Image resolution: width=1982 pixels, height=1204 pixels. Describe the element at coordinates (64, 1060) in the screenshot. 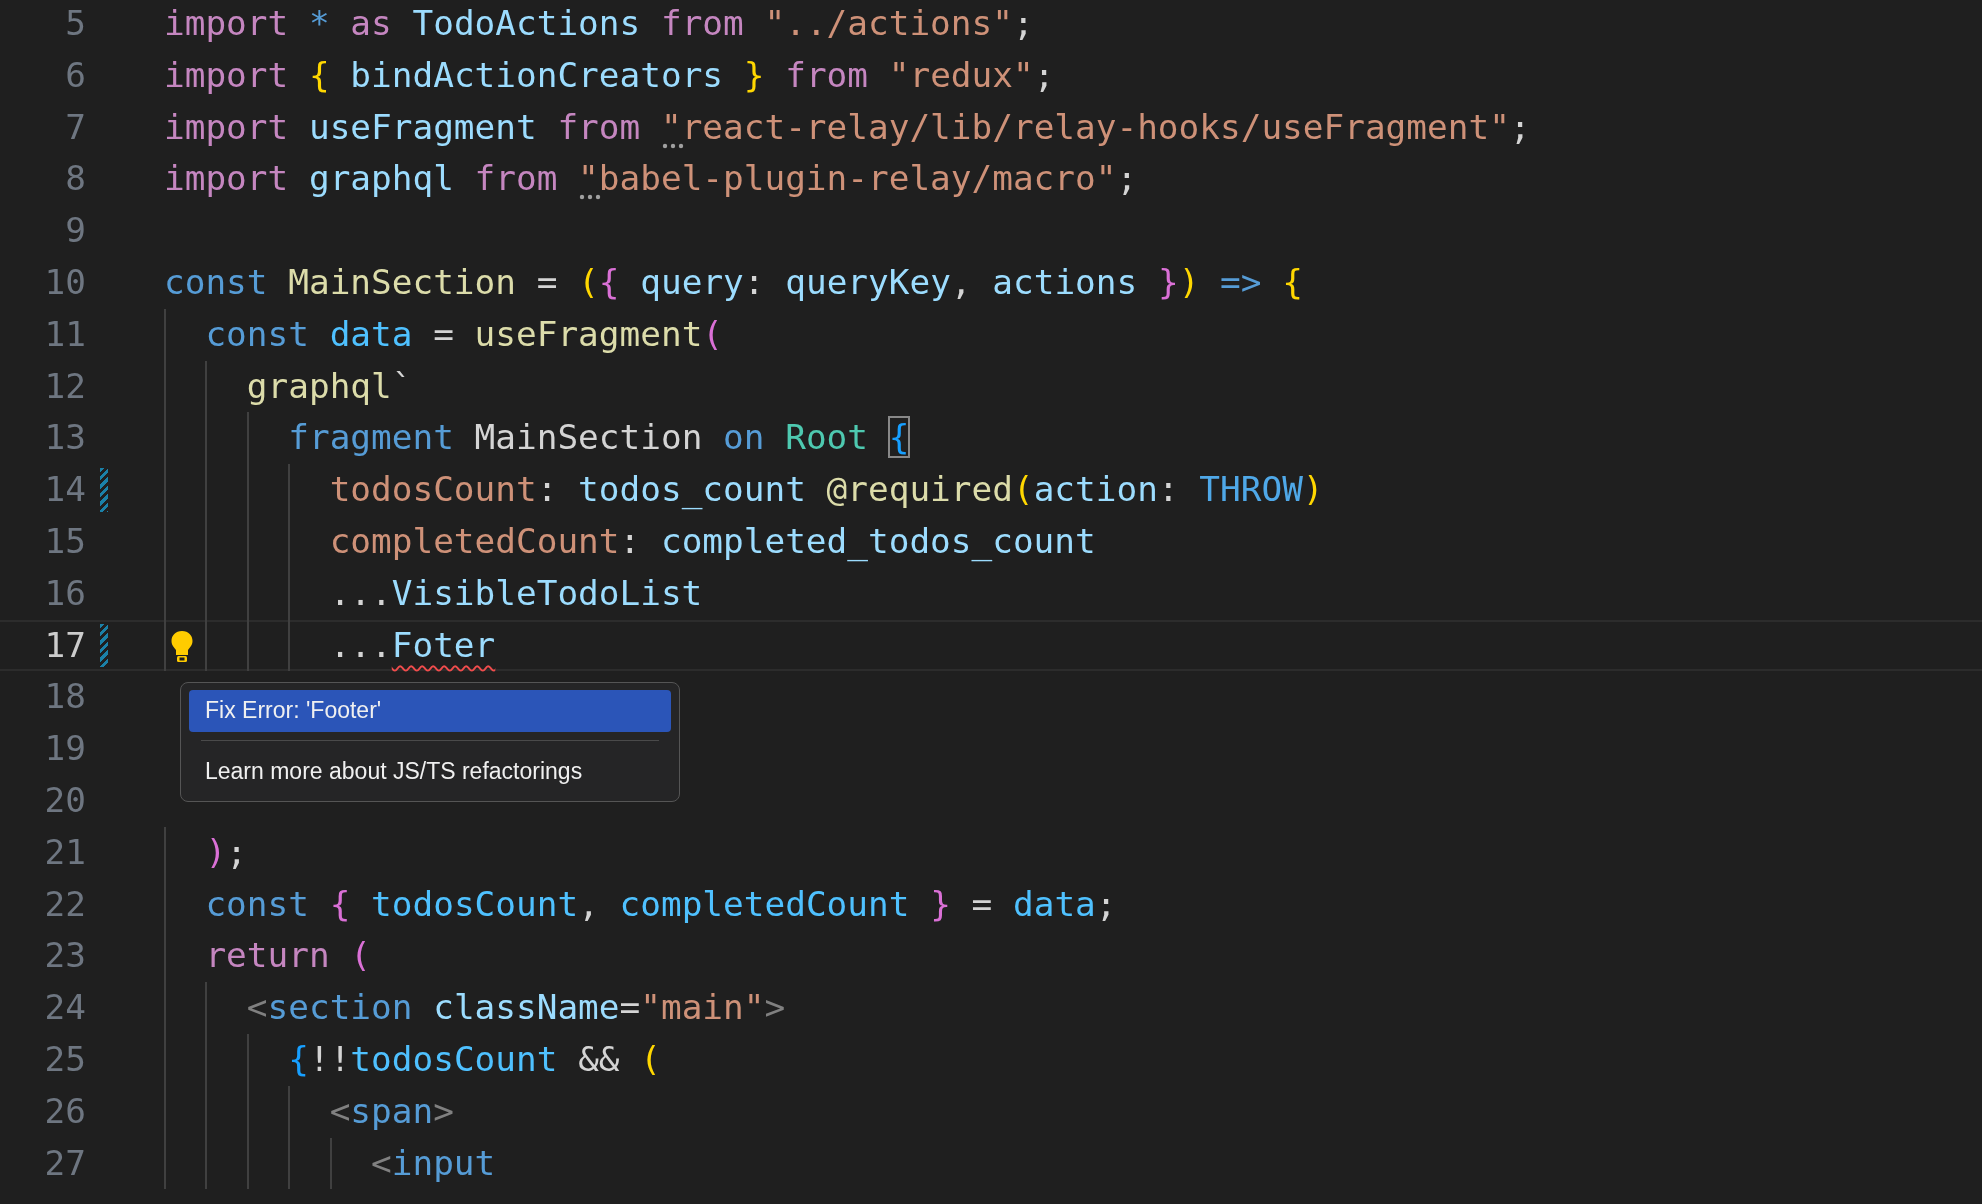

I see `line-number: 25` at that location.